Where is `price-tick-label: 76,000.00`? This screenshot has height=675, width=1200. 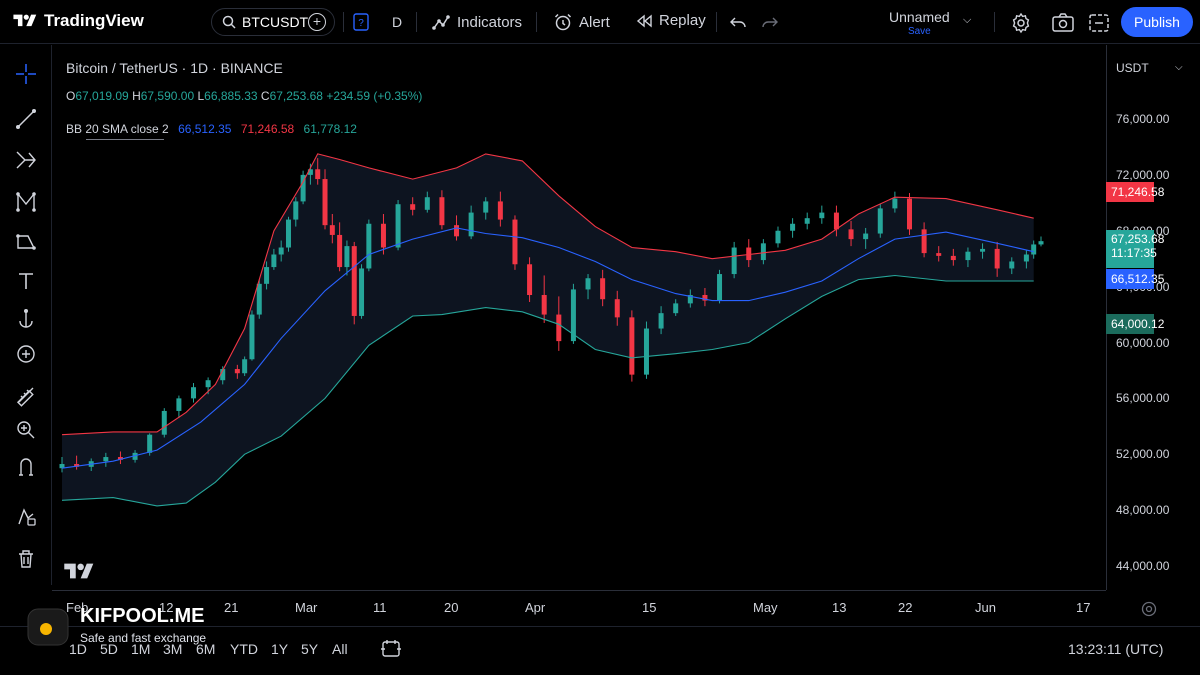 price-tick-label: 76,000.00 is located at coordinates (1143, 119).